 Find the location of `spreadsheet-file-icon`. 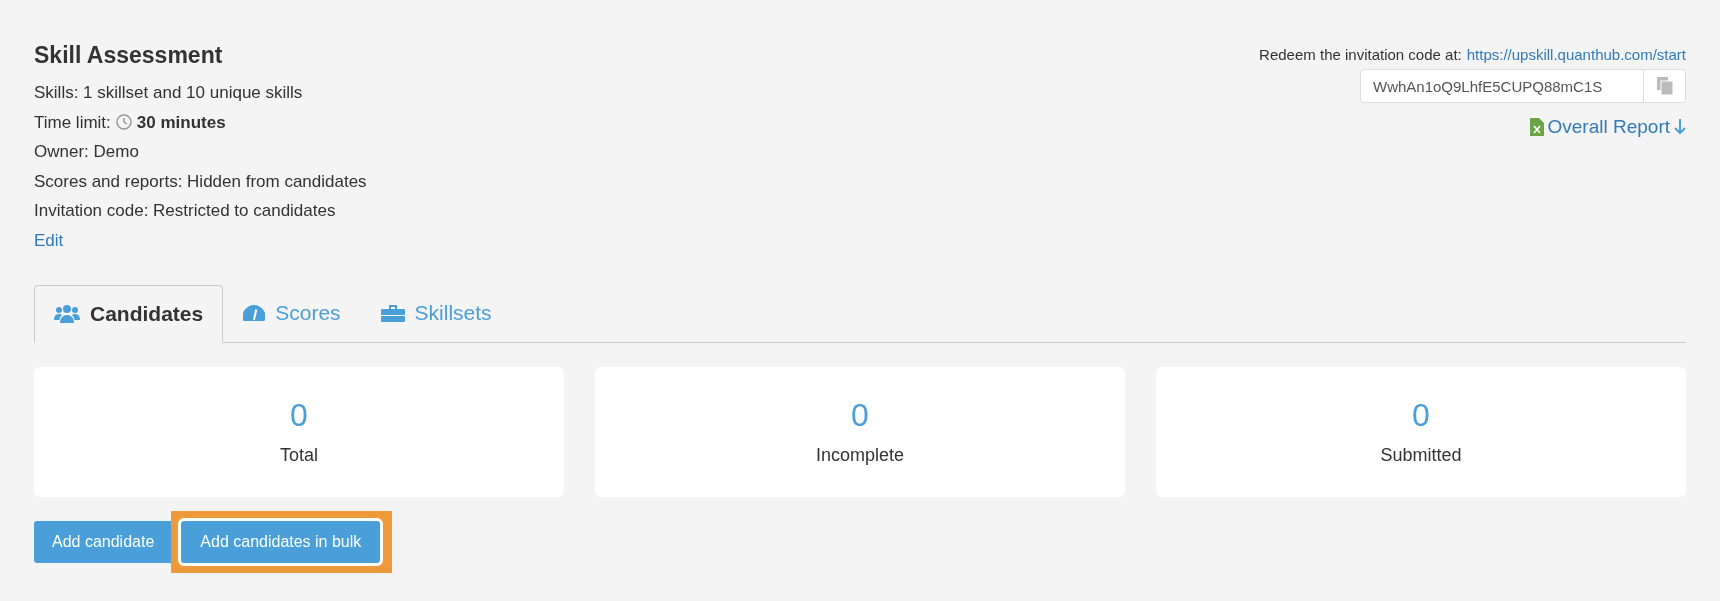

spreadsheet-file-icon is located at coordinates (1536, 127).